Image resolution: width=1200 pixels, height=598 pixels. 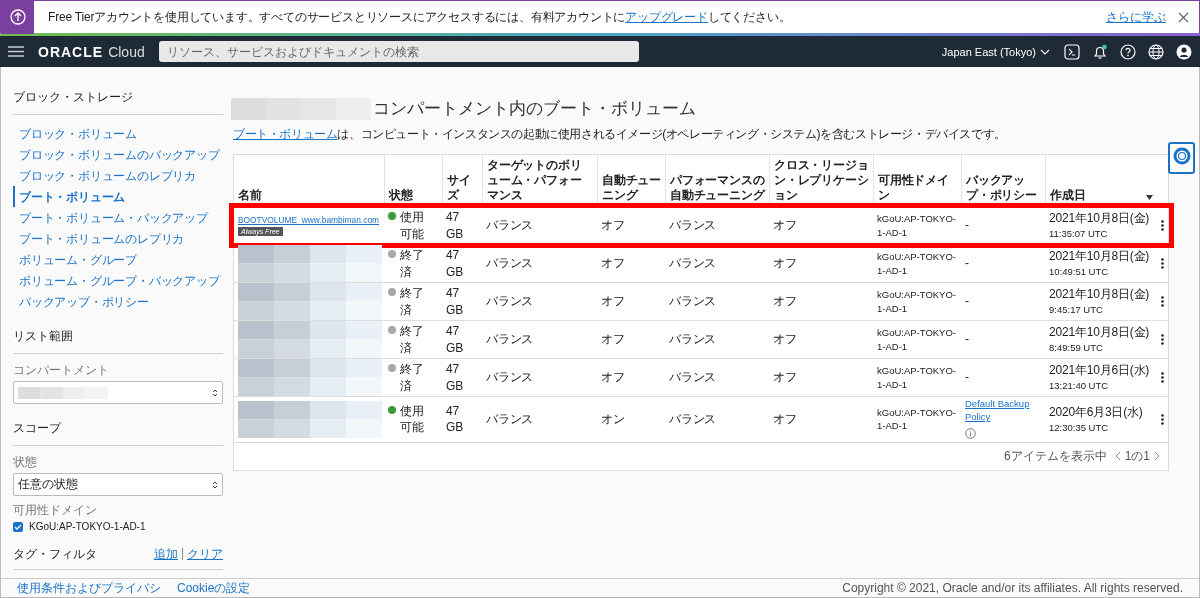 I want to click on volume-name-link: BOOTVOLUME_www.bambiman.com, so click(x=309, y=220).